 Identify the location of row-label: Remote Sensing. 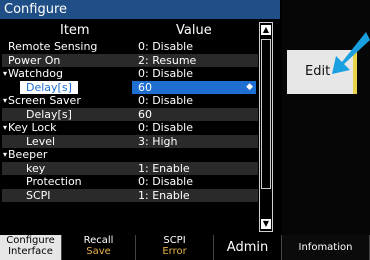
(53, 46).